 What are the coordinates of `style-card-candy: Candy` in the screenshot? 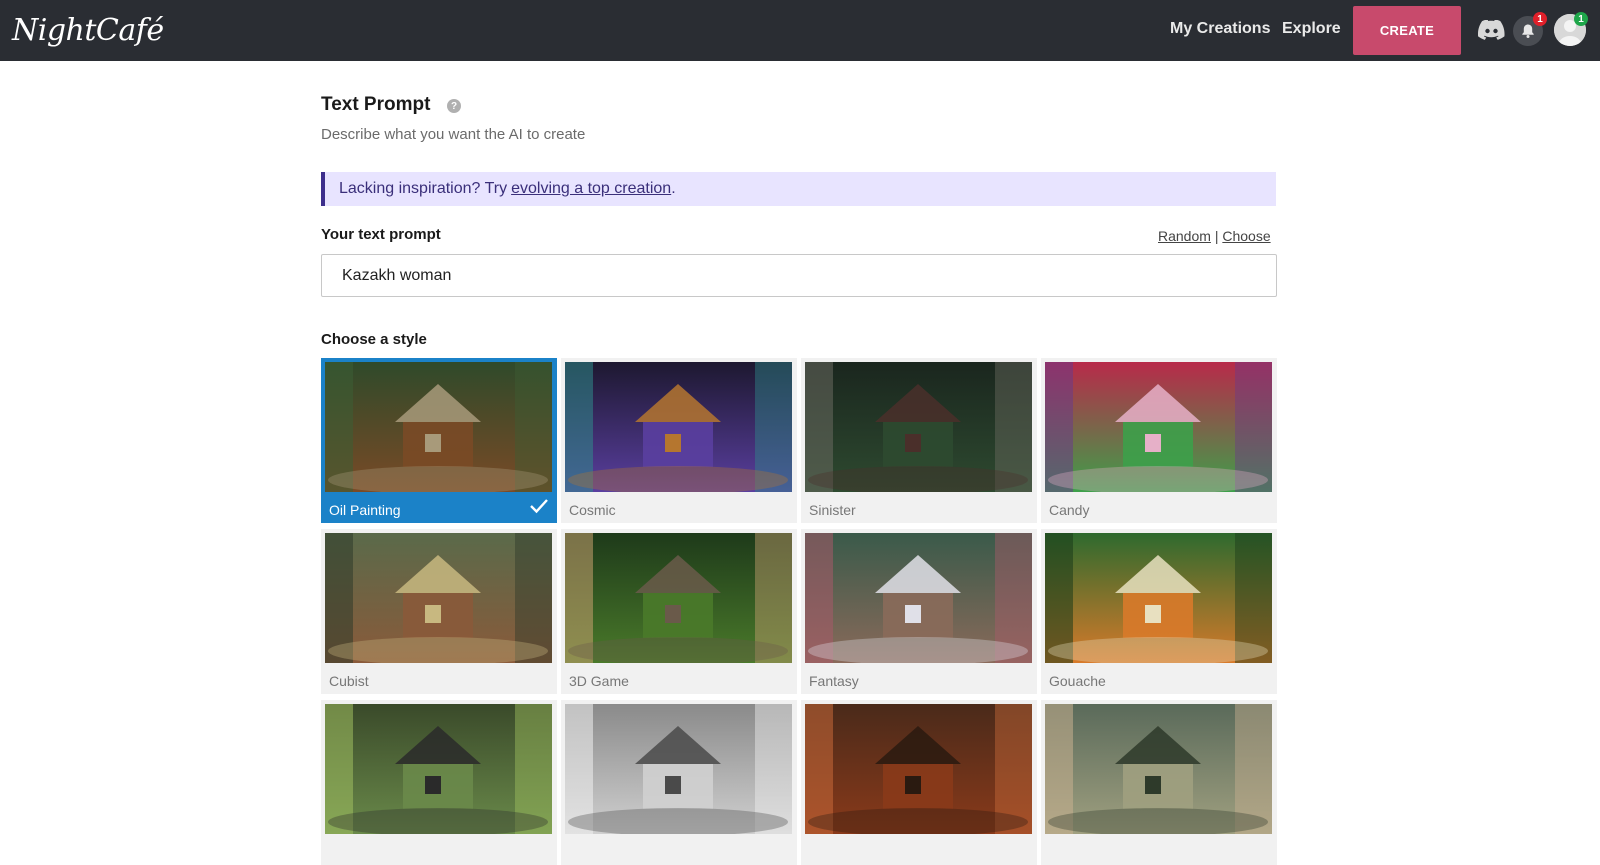 It's located at (1159, 440).